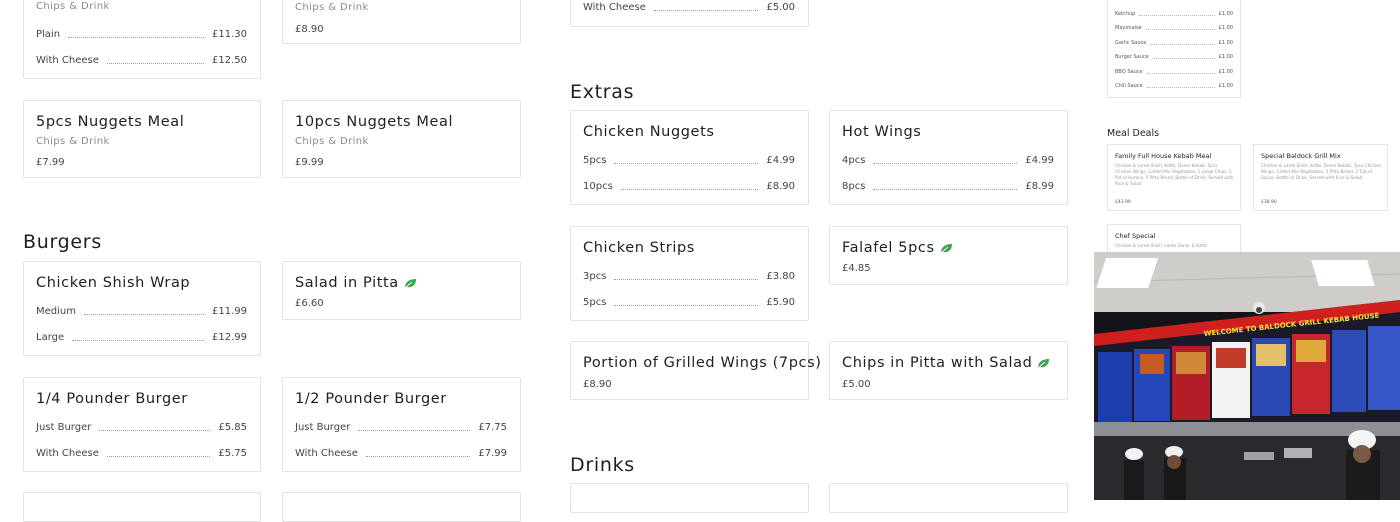 The width and height of the screenshot is (1400, 522). Describe the element at coordinates (856, 268) in the screenshot. I see `item-price: £4.85` at that location.